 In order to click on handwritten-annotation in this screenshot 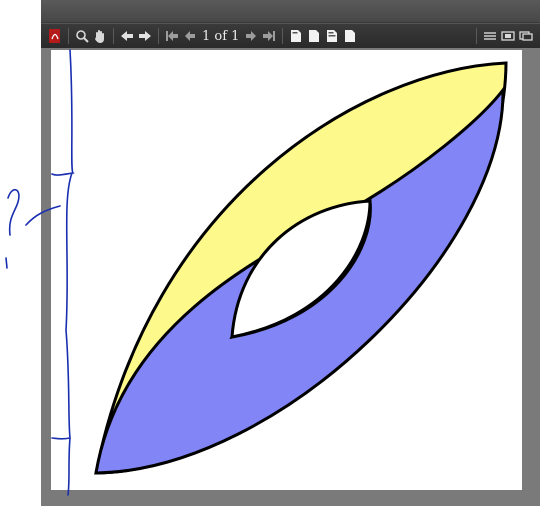, I will do `click(40, 272)`.